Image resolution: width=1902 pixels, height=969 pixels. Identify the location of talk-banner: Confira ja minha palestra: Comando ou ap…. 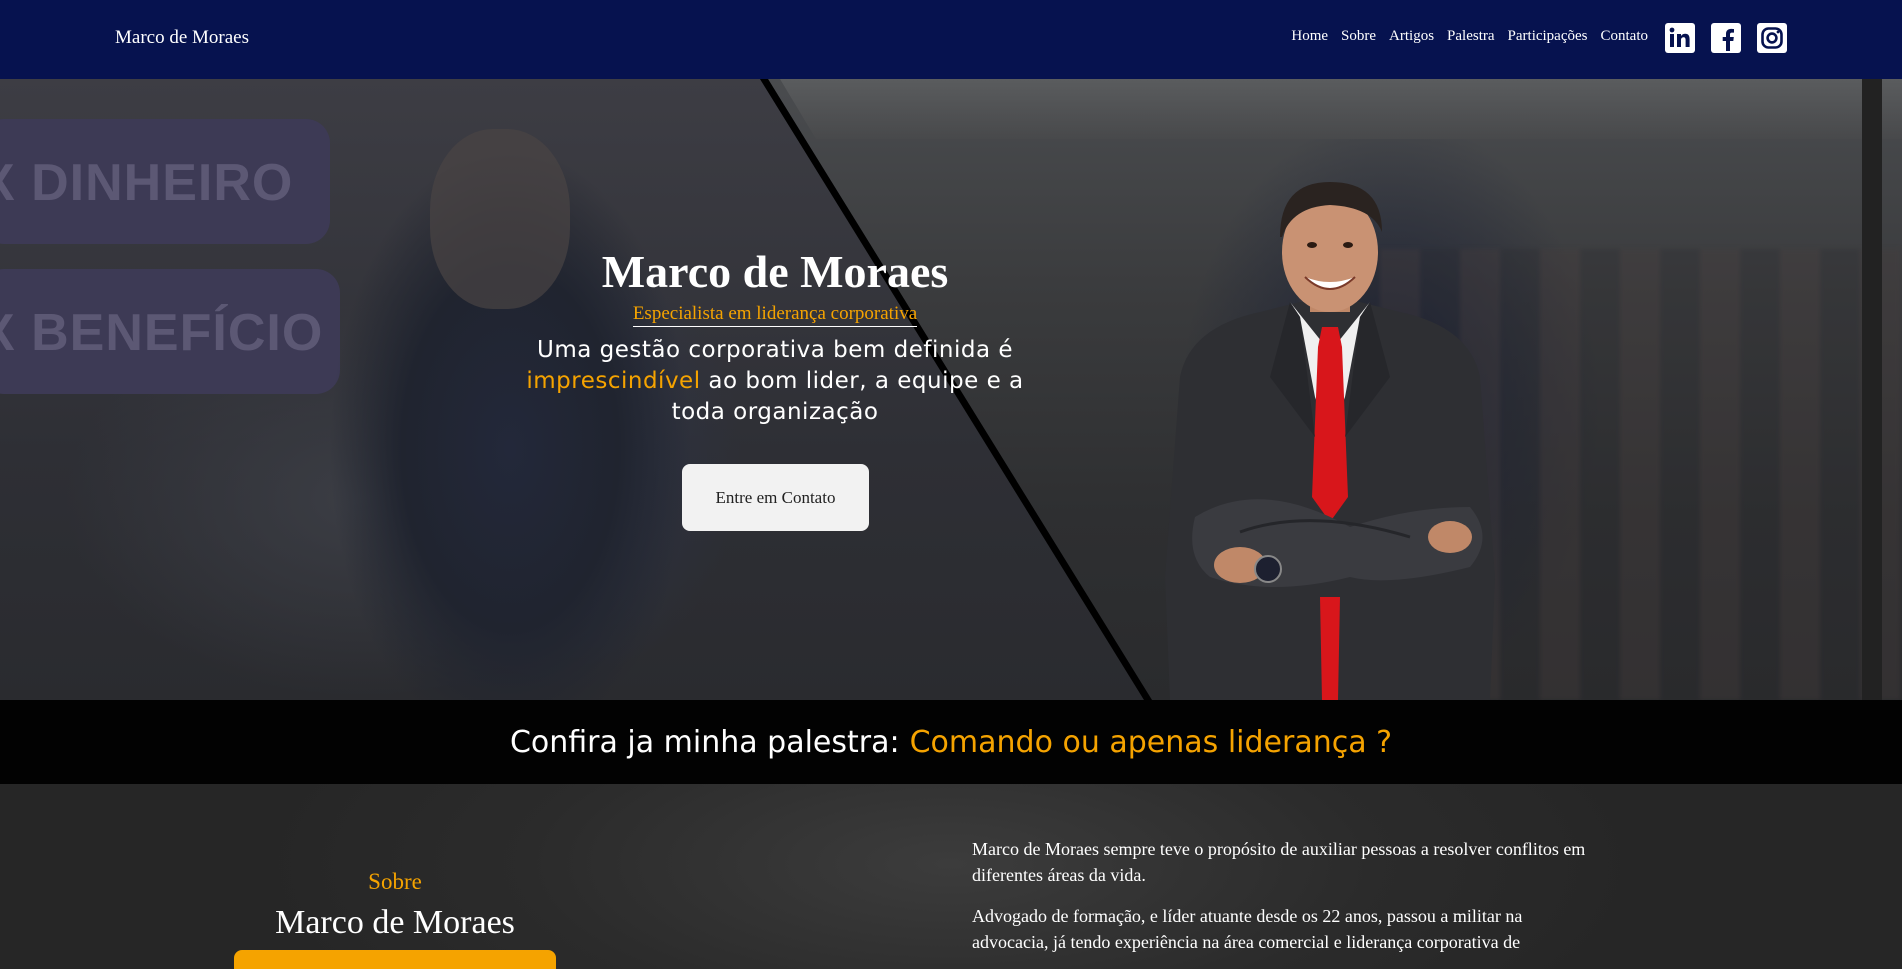
(951, 742).